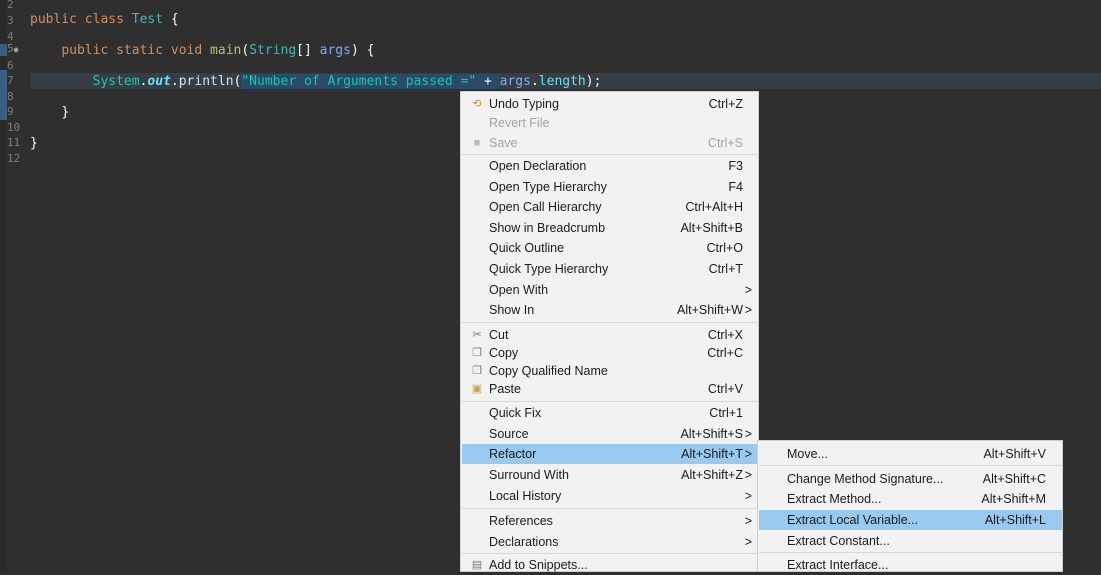  Describe the element at coordinates (610, 228) in the screenshot. I see `menu-item-show-in-breadcrumb: Show in Breadcrumb Alt+Shift+B` at that location.